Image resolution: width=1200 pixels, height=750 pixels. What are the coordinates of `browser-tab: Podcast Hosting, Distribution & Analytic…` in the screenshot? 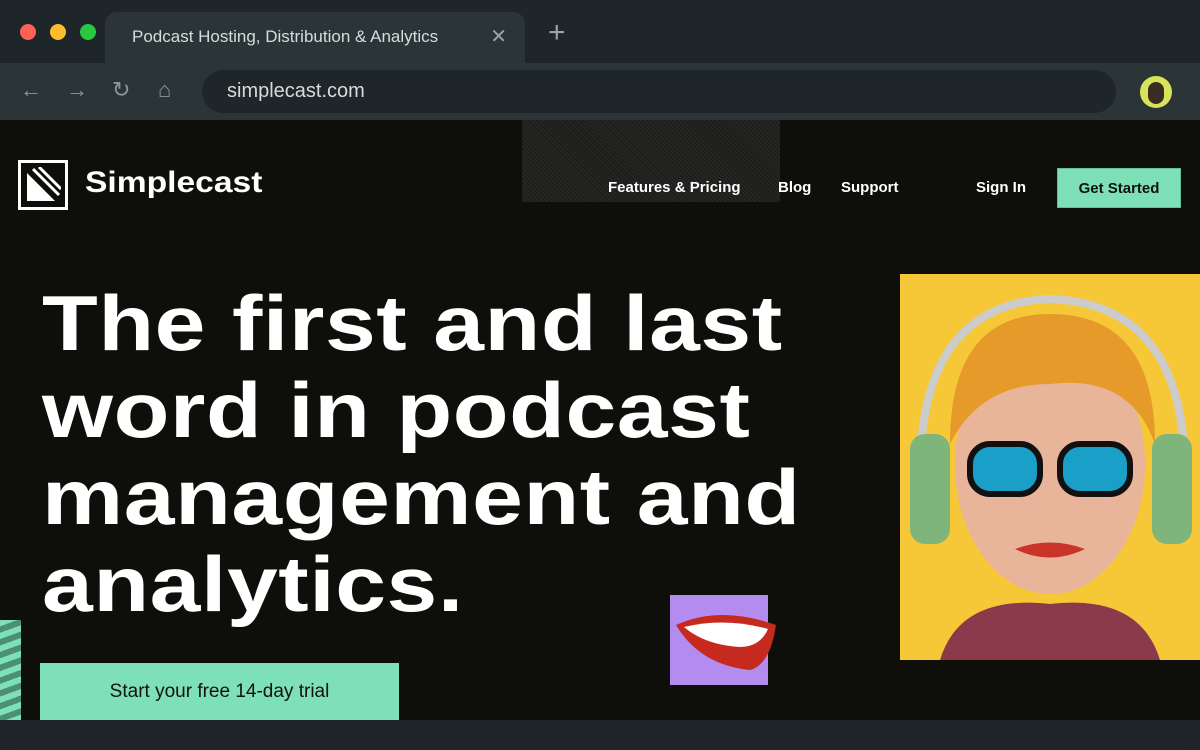 It's located at (315, 37).